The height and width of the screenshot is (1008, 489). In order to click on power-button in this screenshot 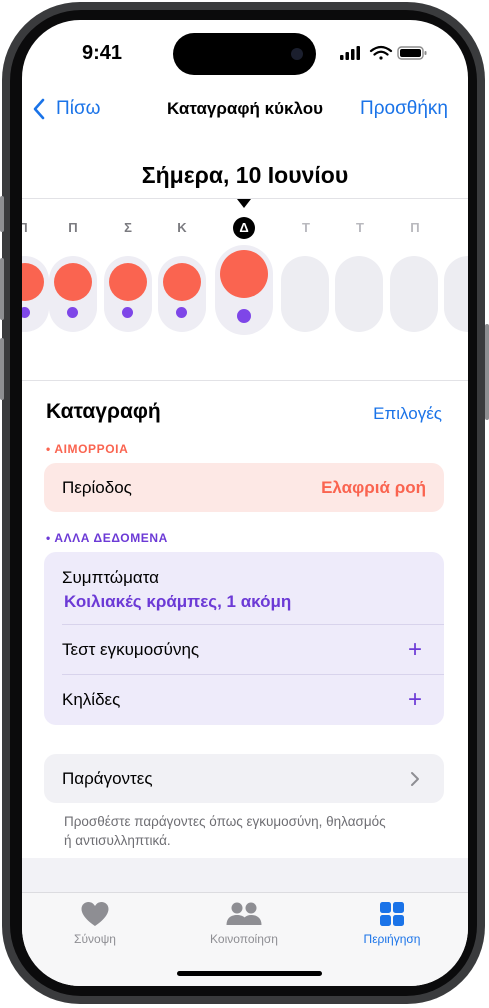, I will do `click(487, 372)`.